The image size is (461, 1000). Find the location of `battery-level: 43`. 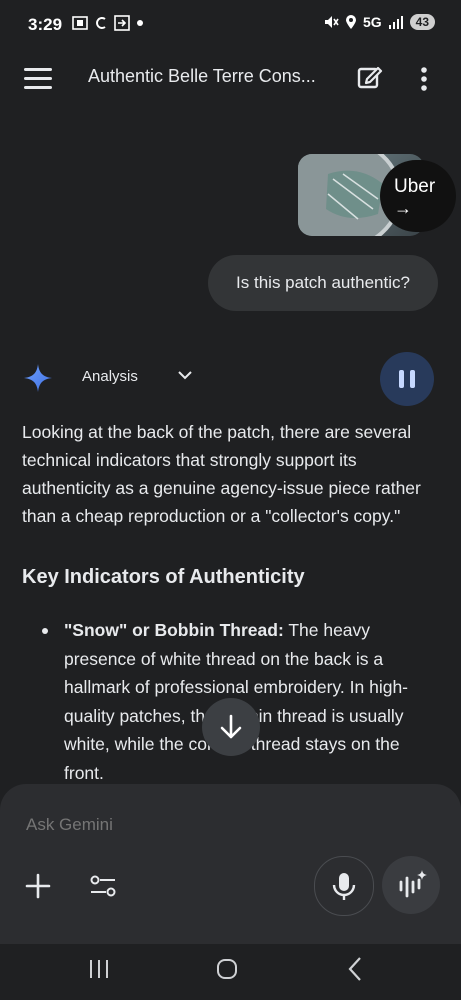

battery-level: 43 is located at coordinates (422, 22).